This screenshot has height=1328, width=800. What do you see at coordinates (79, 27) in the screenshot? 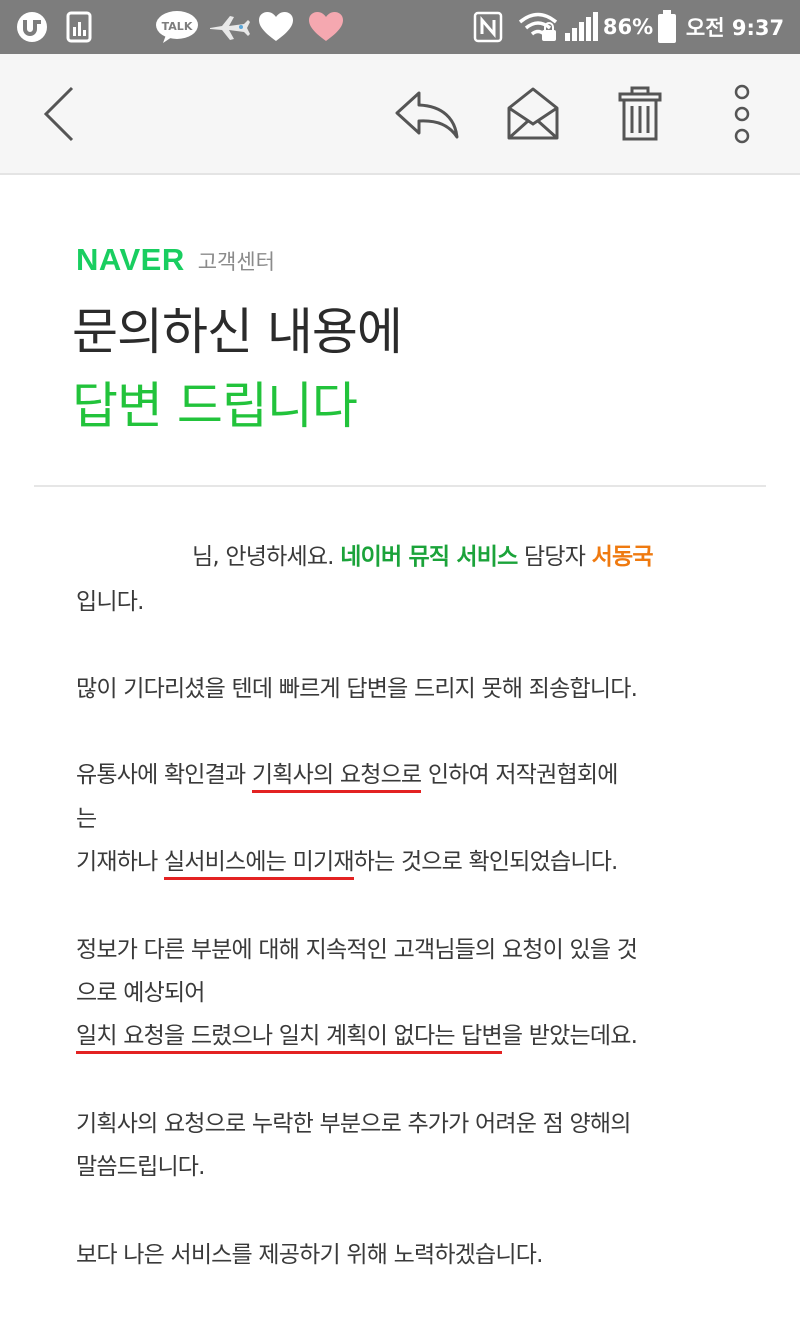
I see `chart-app-icon` at bounding box center [79, 27].